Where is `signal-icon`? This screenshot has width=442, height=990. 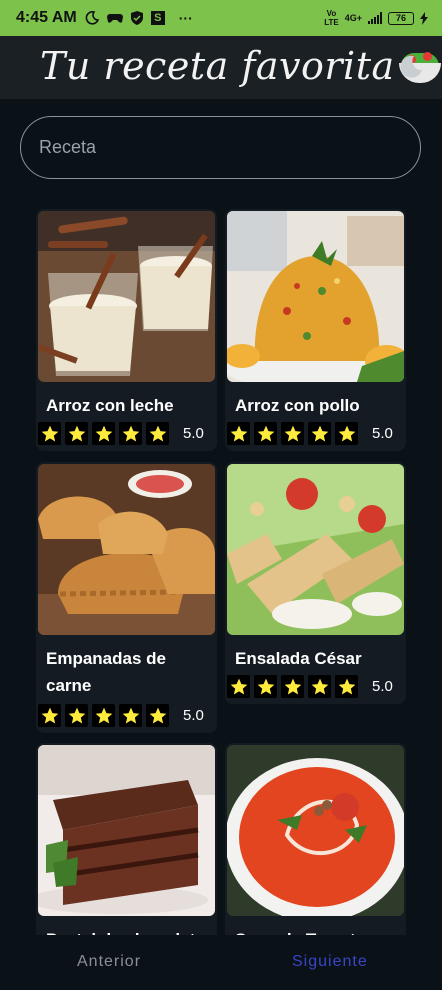 signal-icon is located at coordinates (375, 18).